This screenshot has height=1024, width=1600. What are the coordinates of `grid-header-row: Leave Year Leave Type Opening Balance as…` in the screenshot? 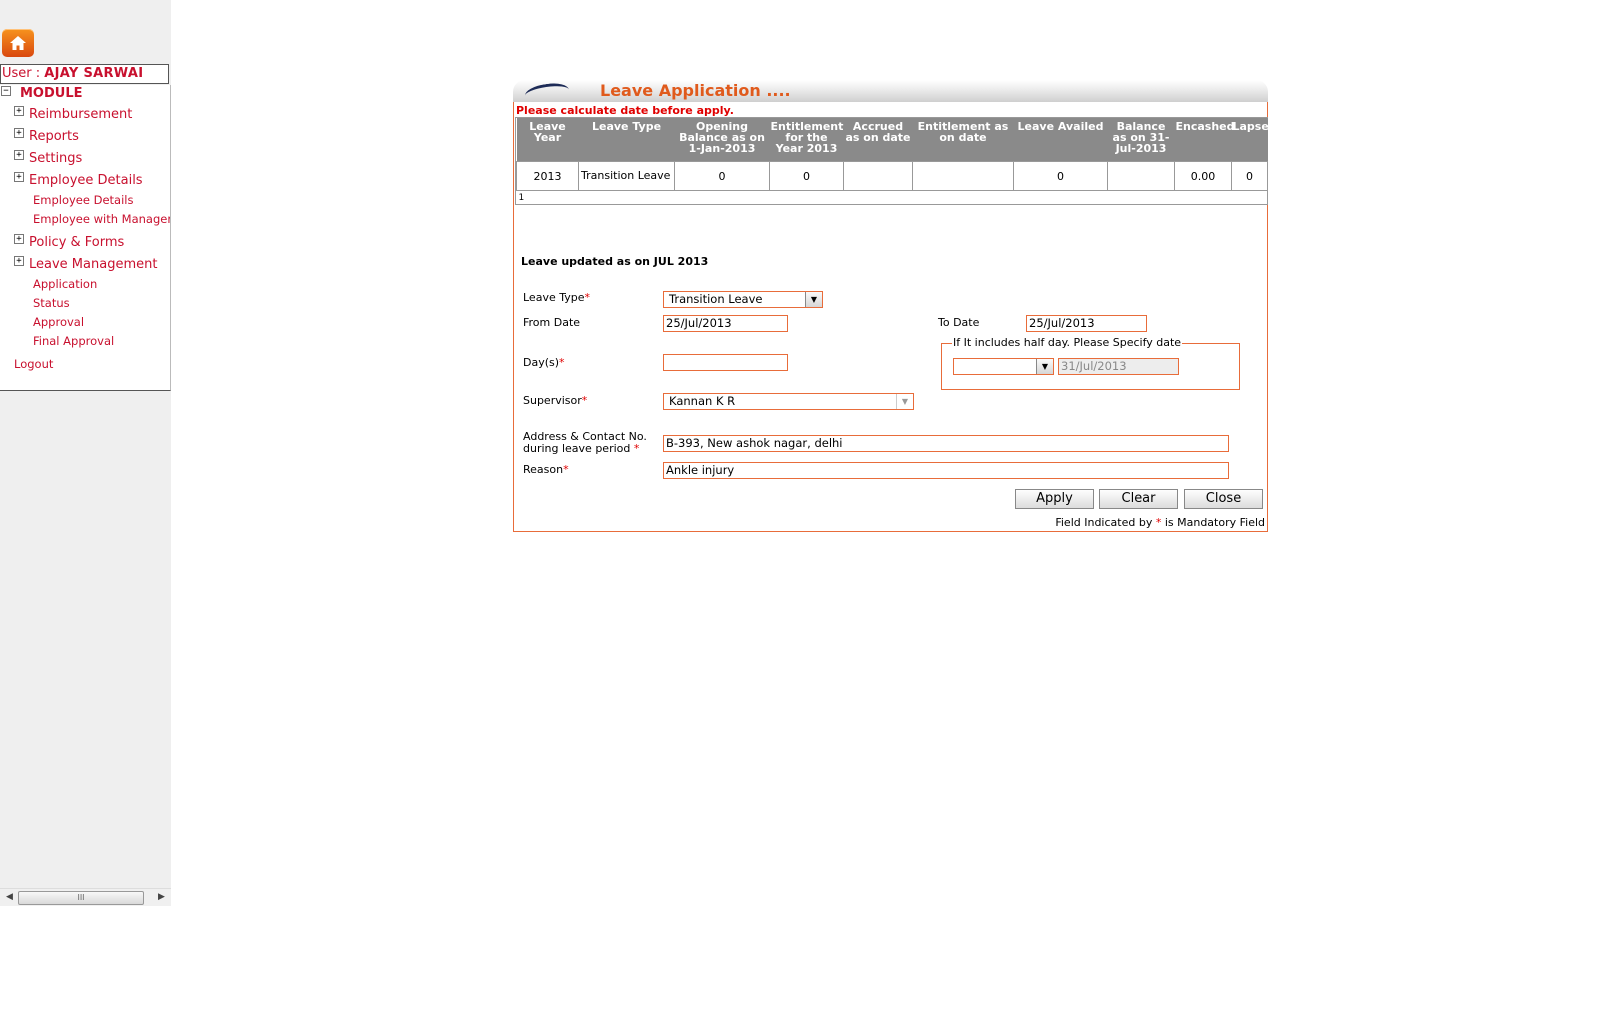 It's located at (892, 140).